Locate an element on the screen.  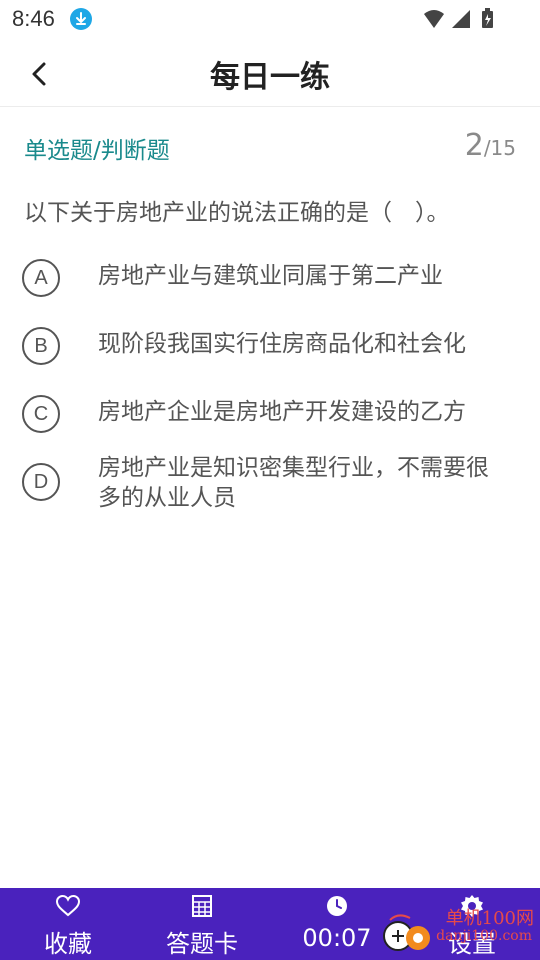
clock-icon is located at coordinates (337, 906).